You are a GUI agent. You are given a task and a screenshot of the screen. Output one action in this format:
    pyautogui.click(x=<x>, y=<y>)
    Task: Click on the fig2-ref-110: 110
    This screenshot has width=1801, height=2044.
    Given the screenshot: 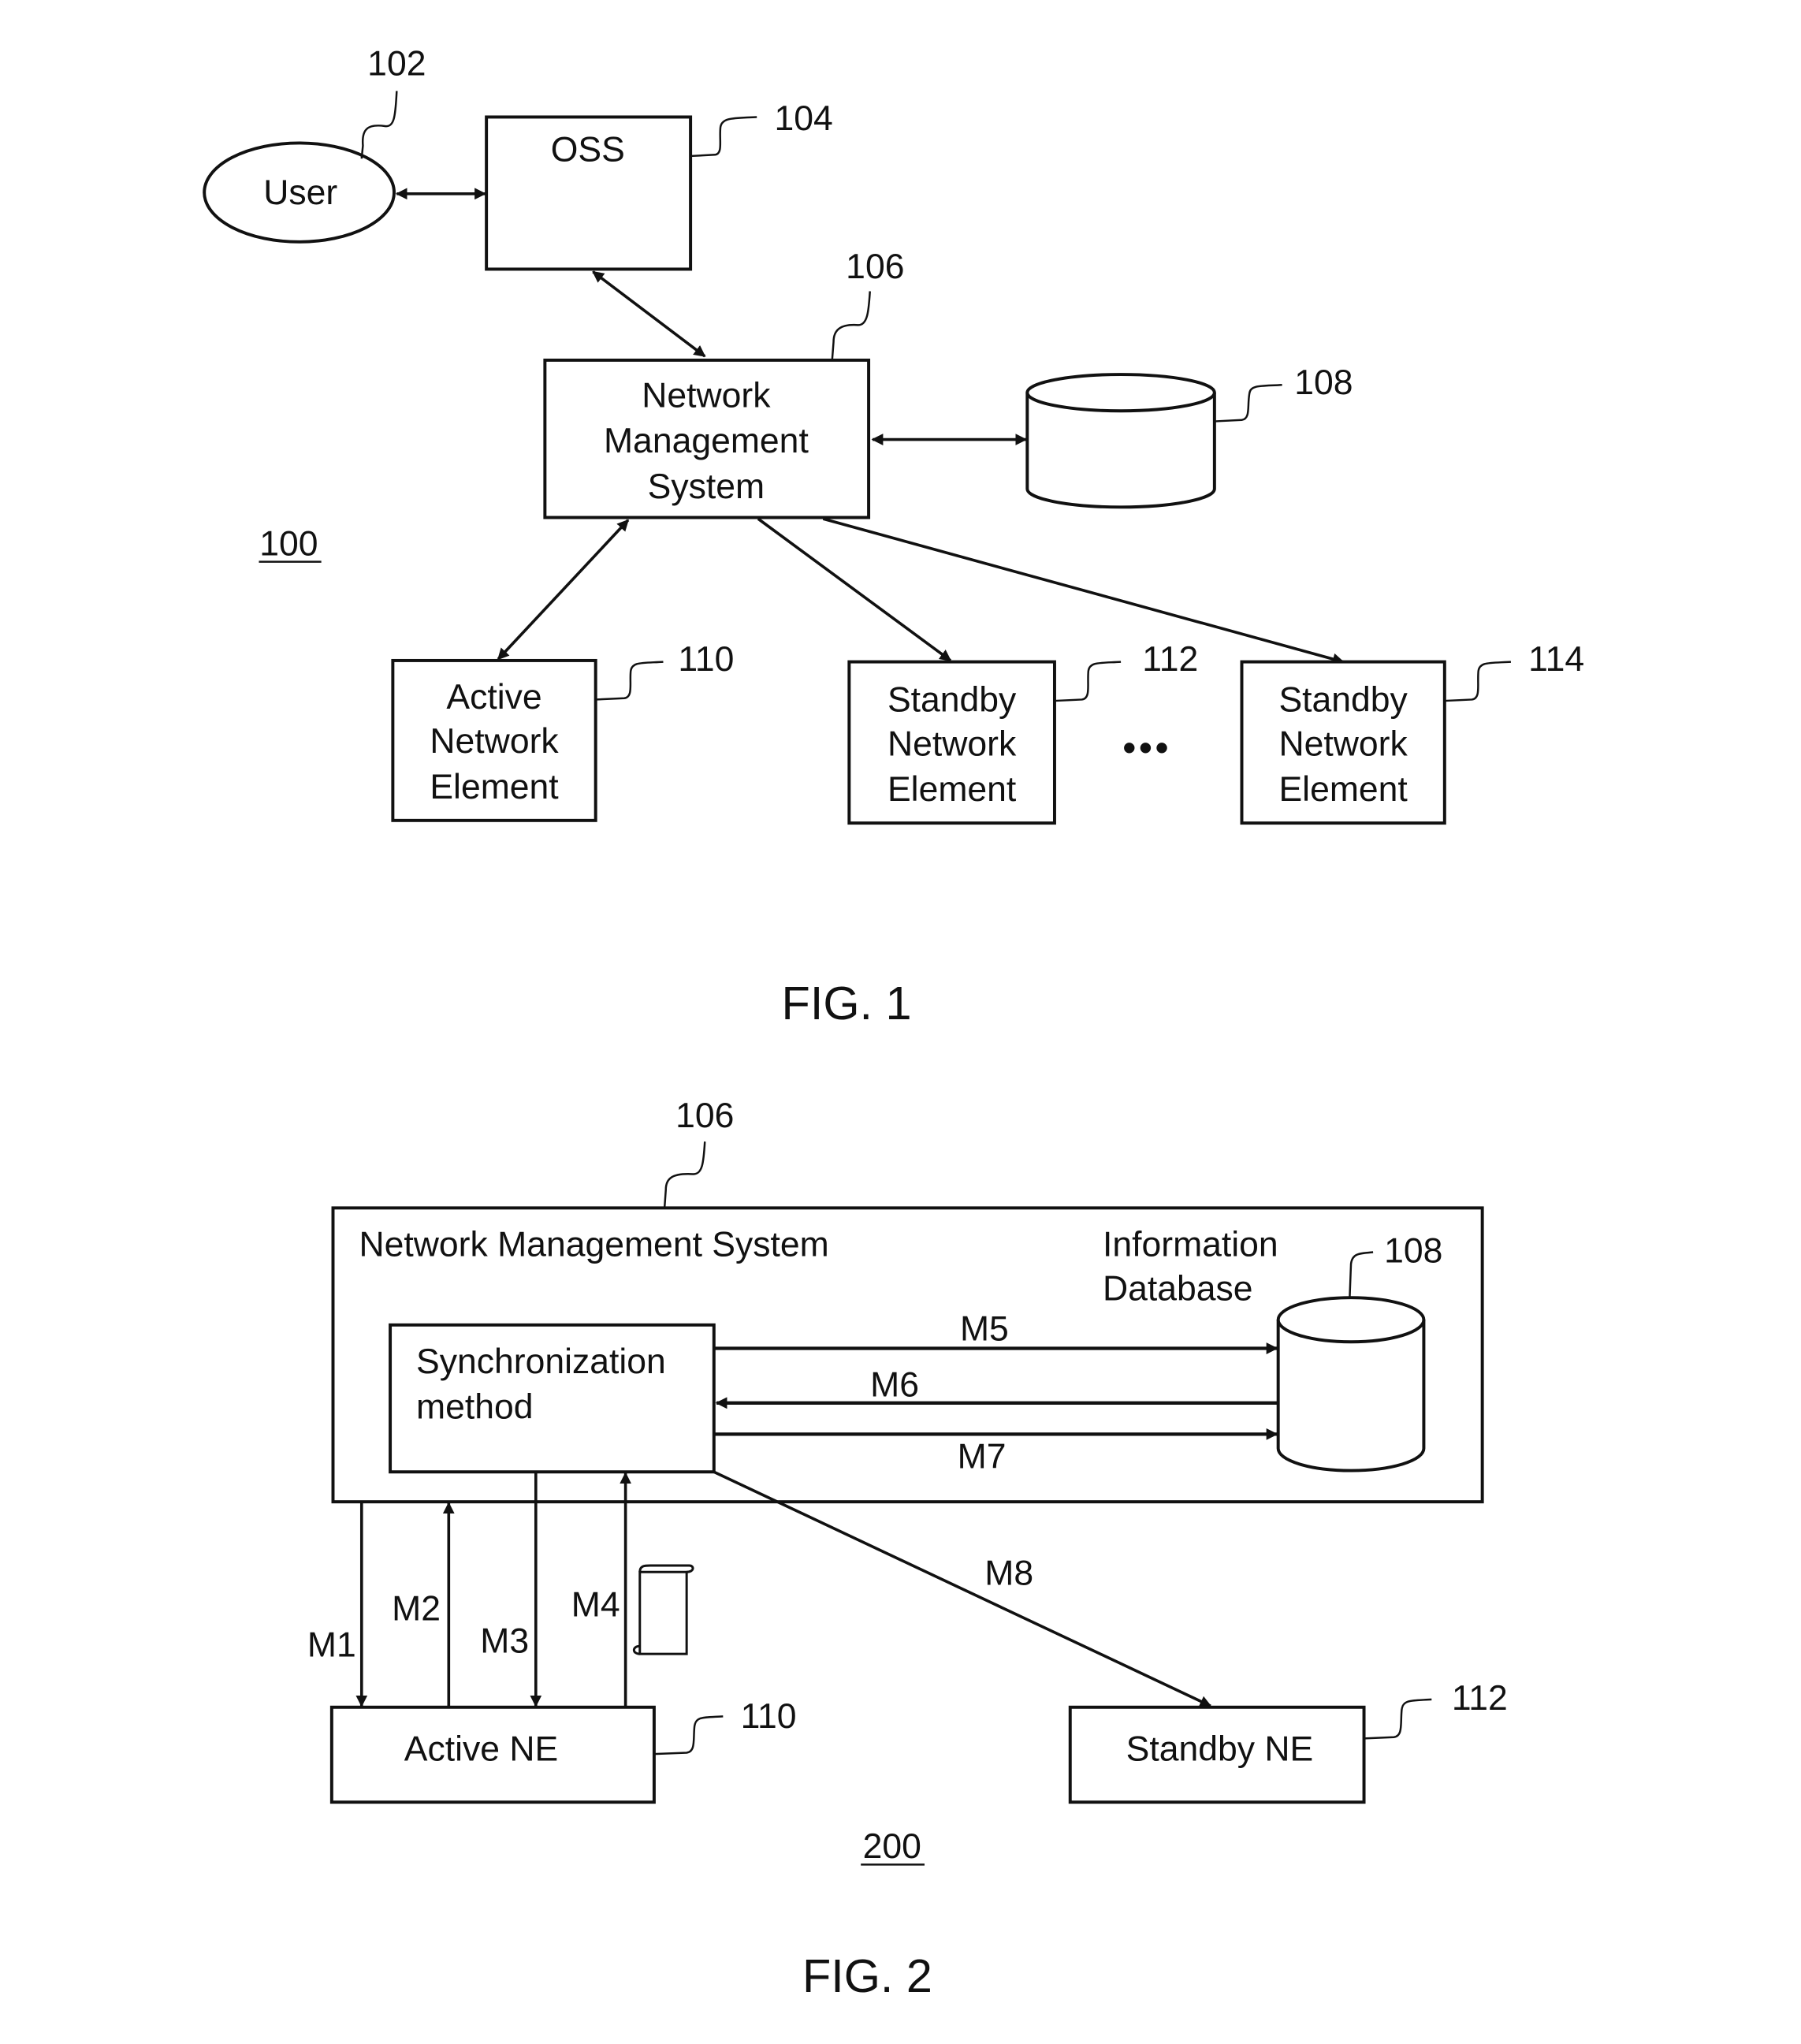 What is the action you would take?
    pyautogui.click(x=769, y=1716)
    